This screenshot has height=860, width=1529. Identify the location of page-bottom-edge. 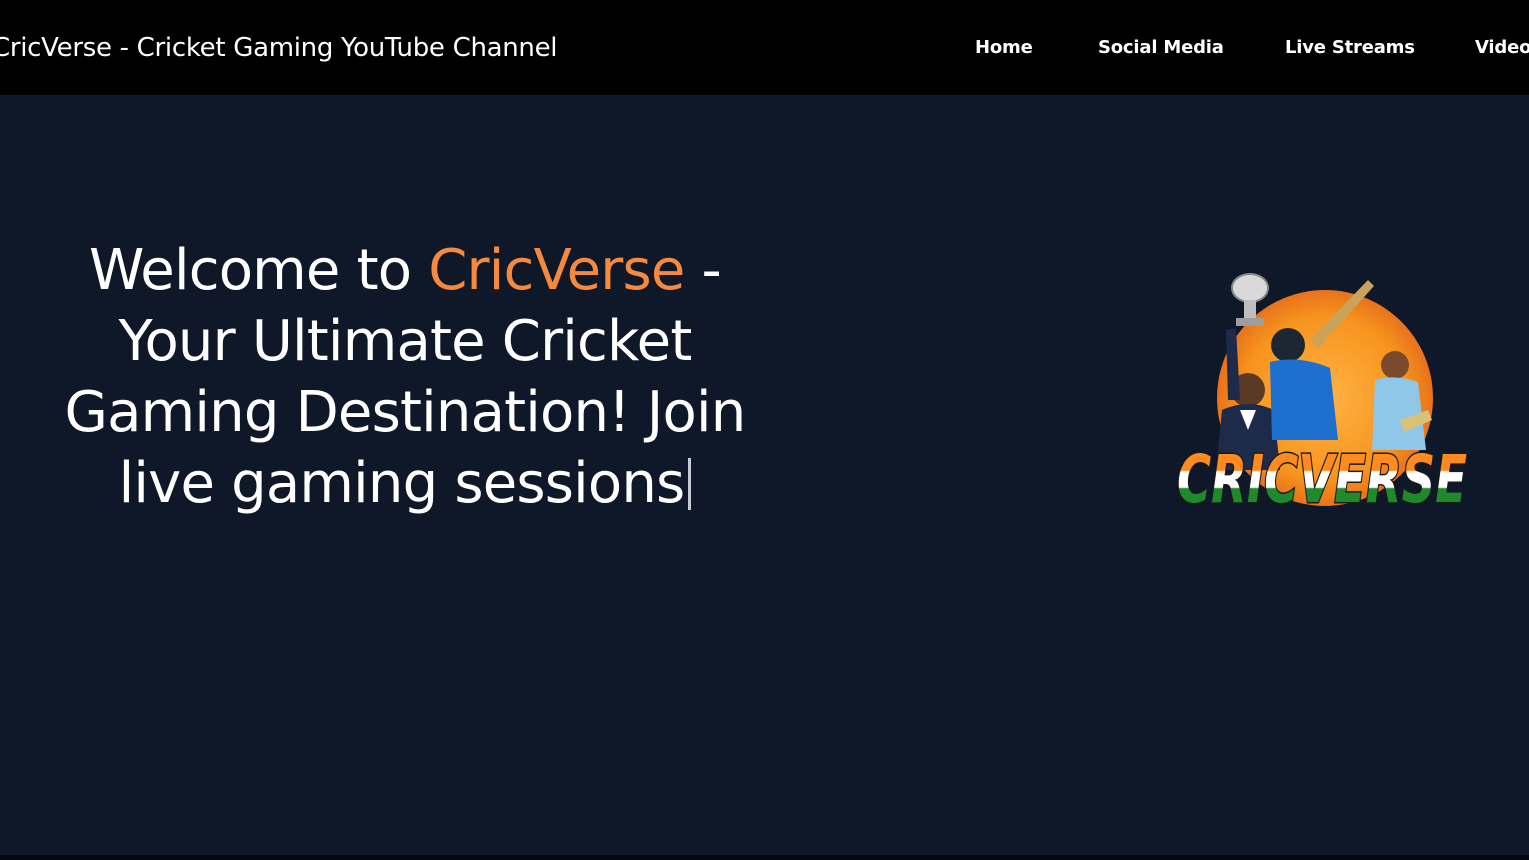
(764, 857).